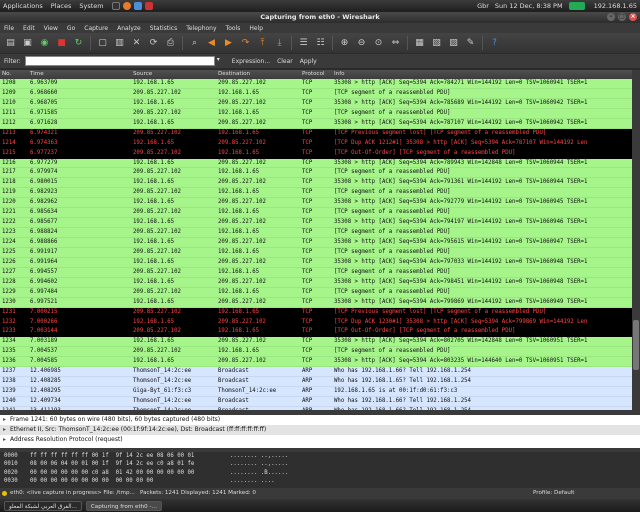 This screenshot has width=640, height=512. What do you see at coordinates (256, 28) in the screenshot?
I see `menu-help: Help` at bounding box center [256, 28].